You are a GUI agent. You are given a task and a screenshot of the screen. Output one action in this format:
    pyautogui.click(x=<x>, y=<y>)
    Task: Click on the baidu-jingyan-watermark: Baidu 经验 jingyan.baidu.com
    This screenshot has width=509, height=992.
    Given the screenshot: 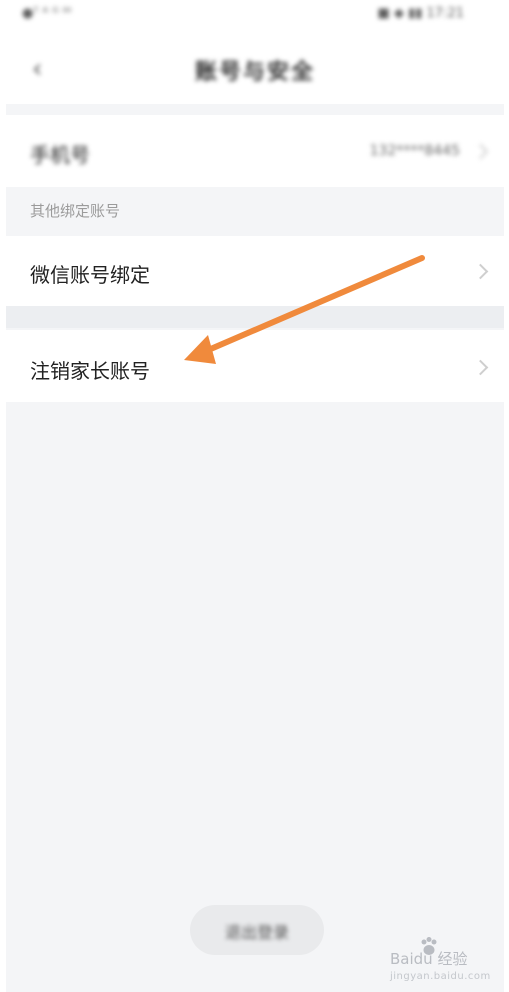 What is the action you would take?
    pyautogui.click(x=440, y=965)
    